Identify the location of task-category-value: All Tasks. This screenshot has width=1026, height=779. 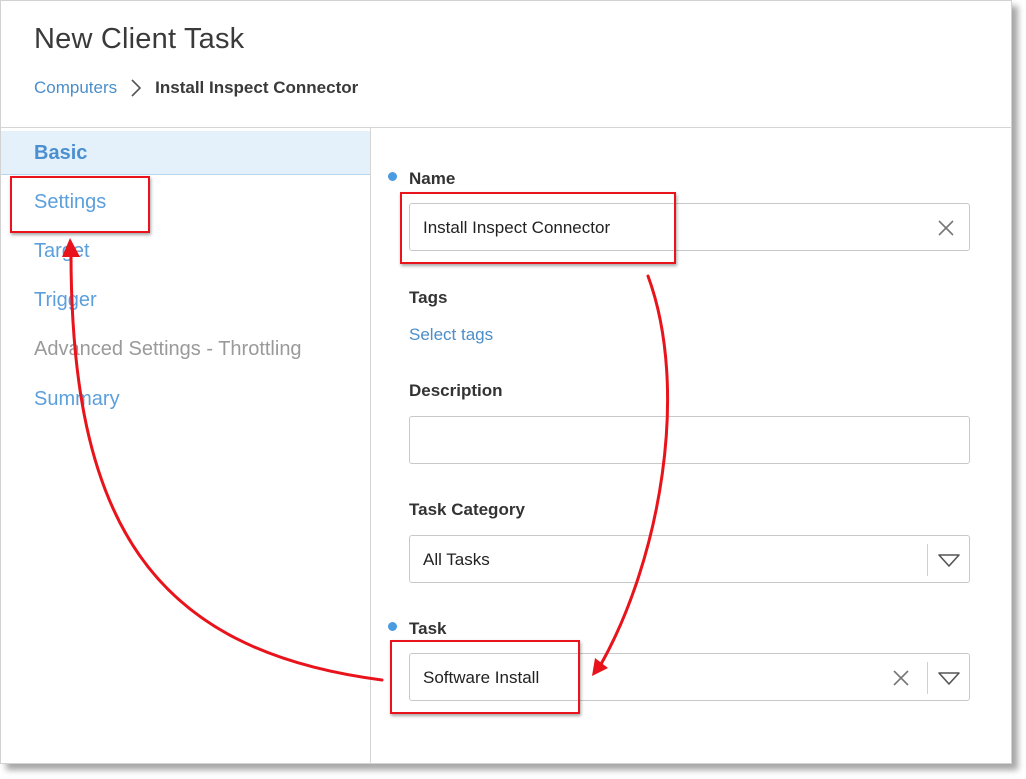
(456, 559).